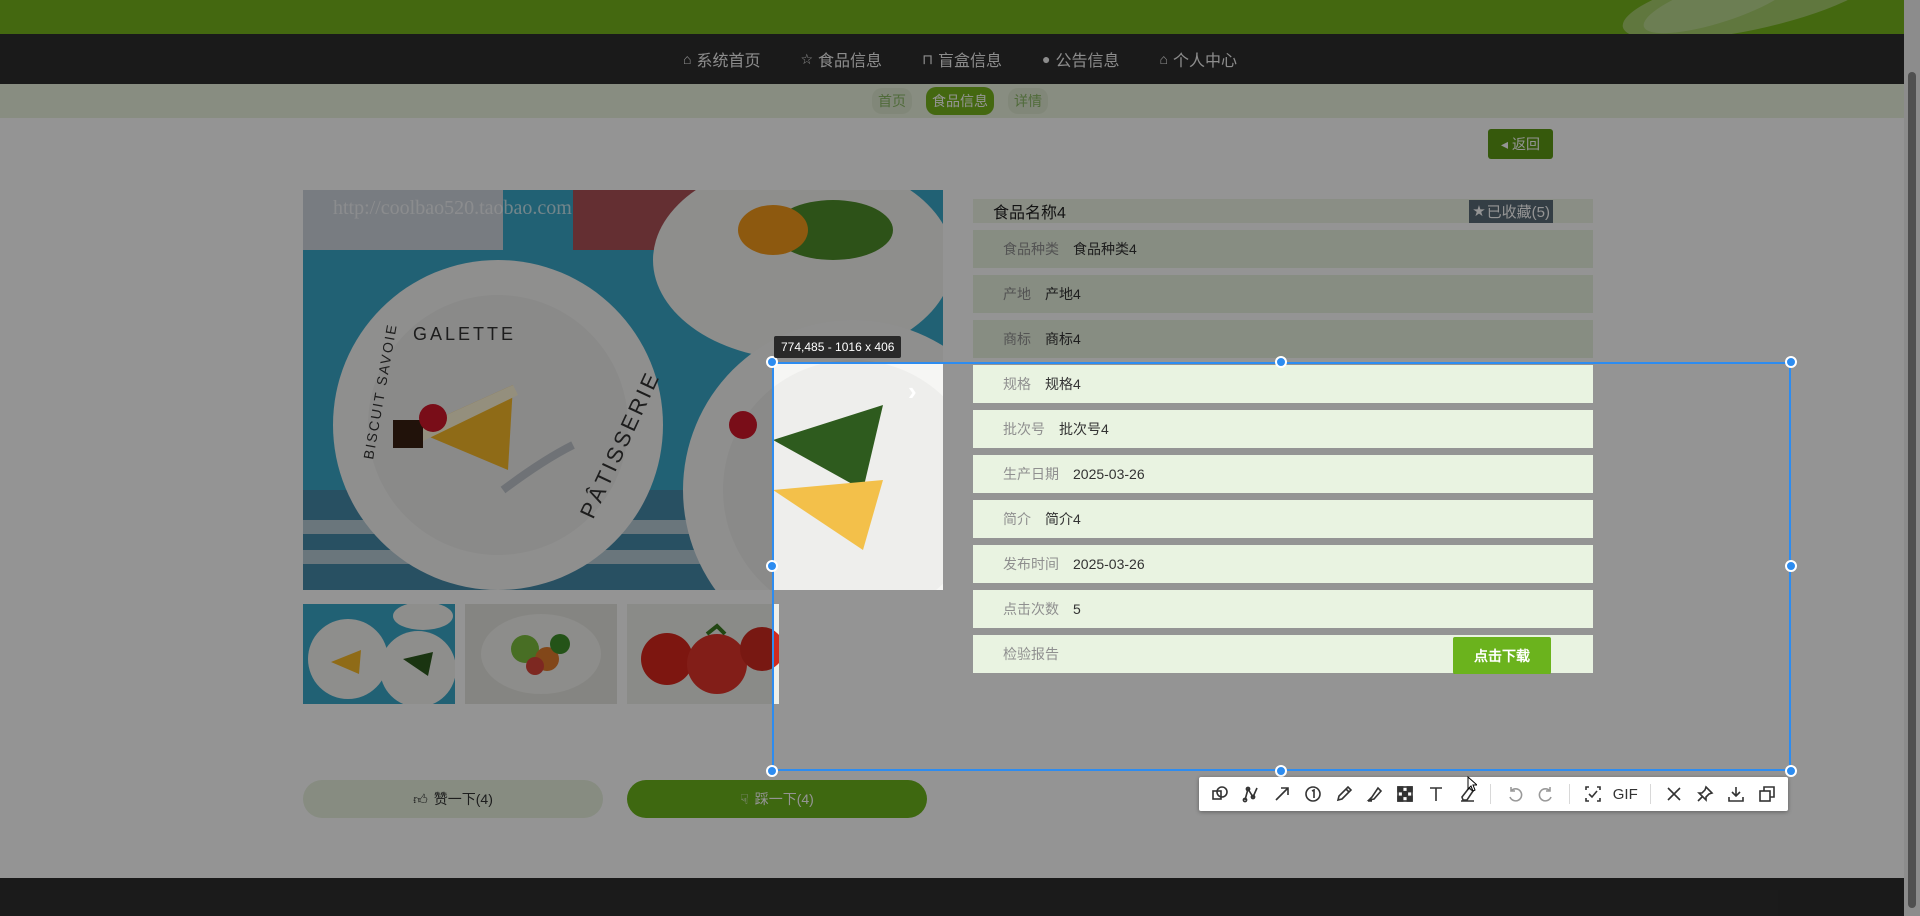  Describe the element at coordinates (1063, 519) in the screenshot. I see `field-value: 简介4` at that location.